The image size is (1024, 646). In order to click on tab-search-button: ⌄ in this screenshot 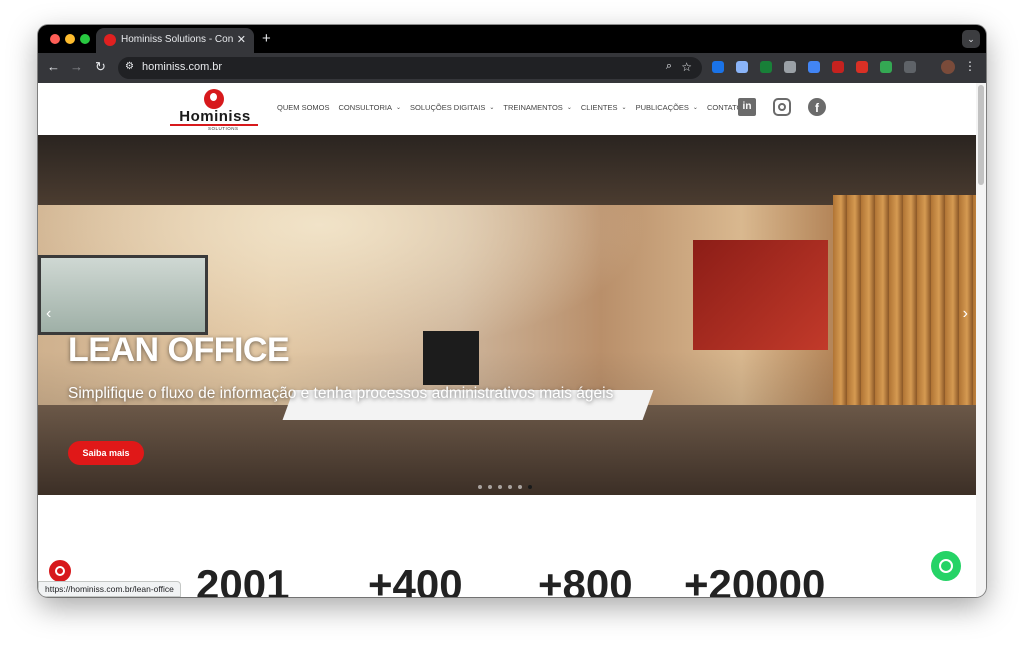, I will do `click(971, 39)`.